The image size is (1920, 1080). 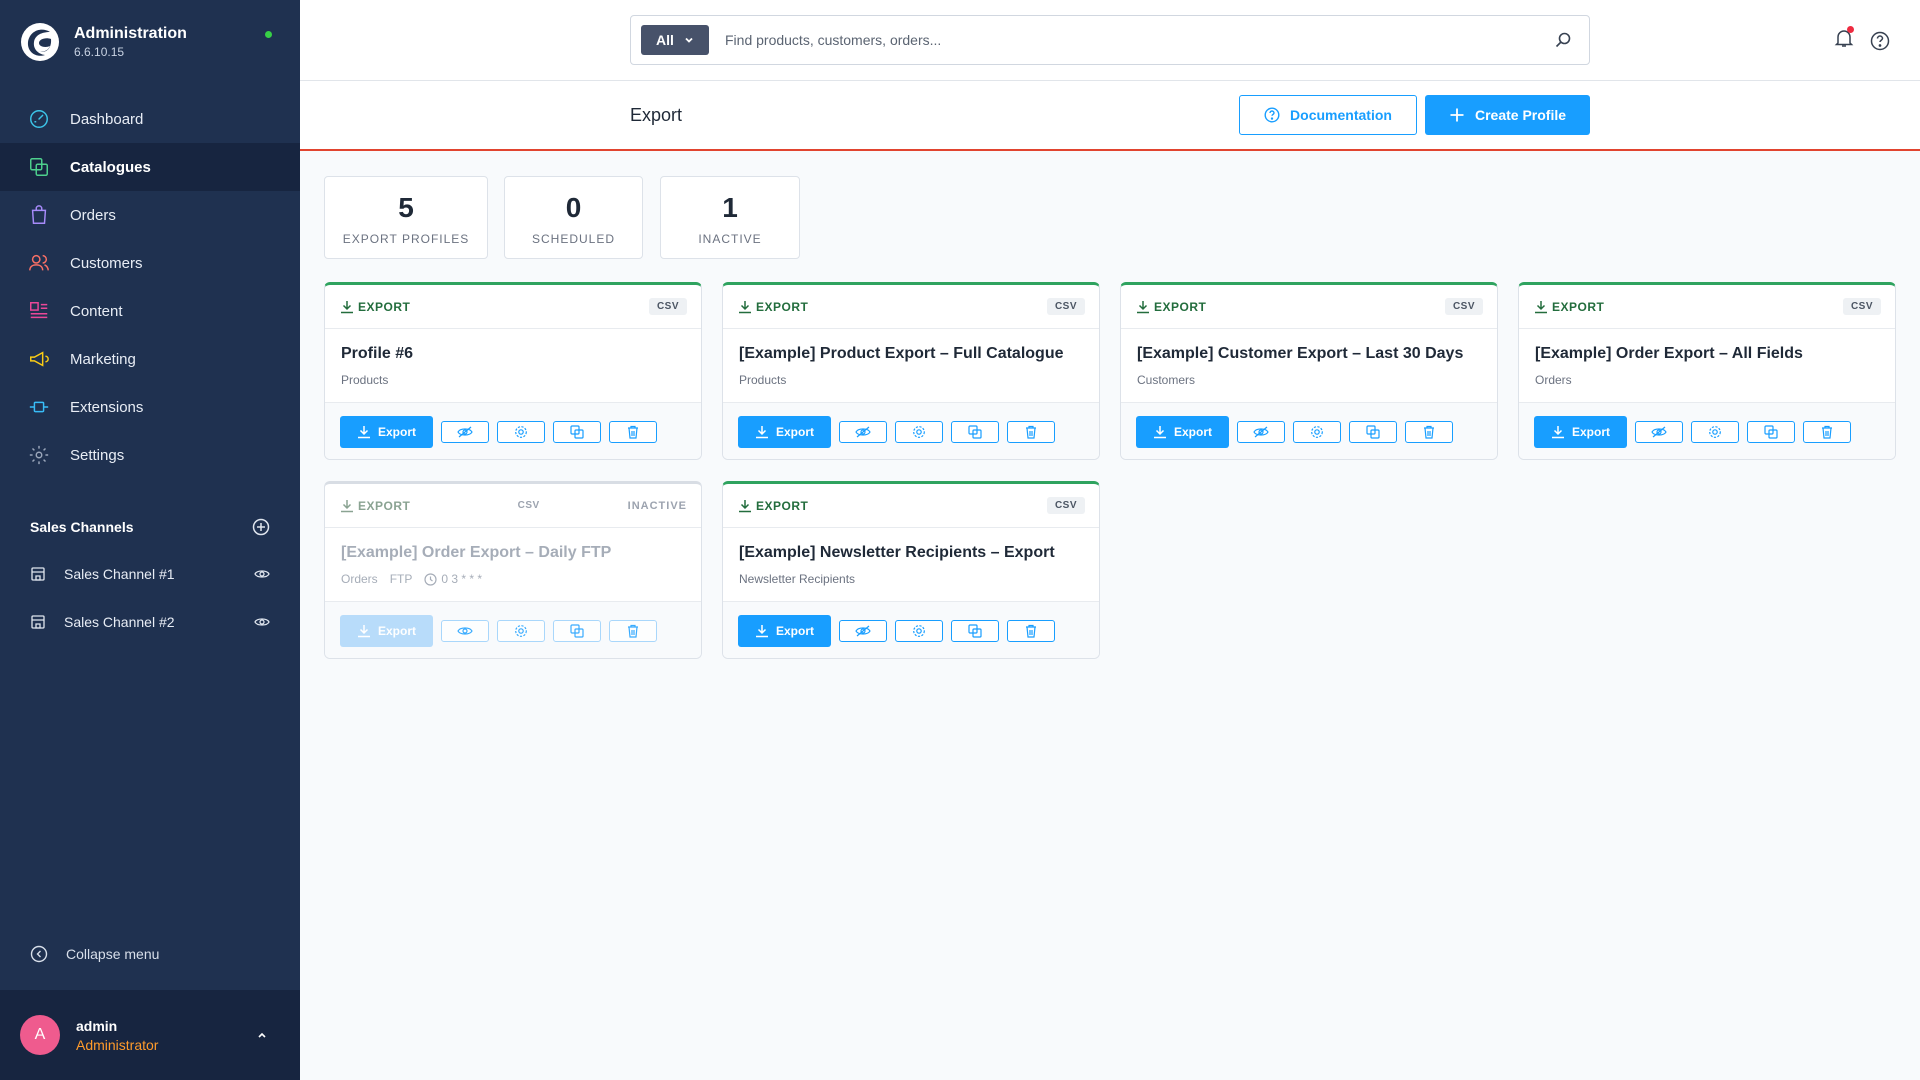 I want to click on content-icon, so click(x=39, y=310).